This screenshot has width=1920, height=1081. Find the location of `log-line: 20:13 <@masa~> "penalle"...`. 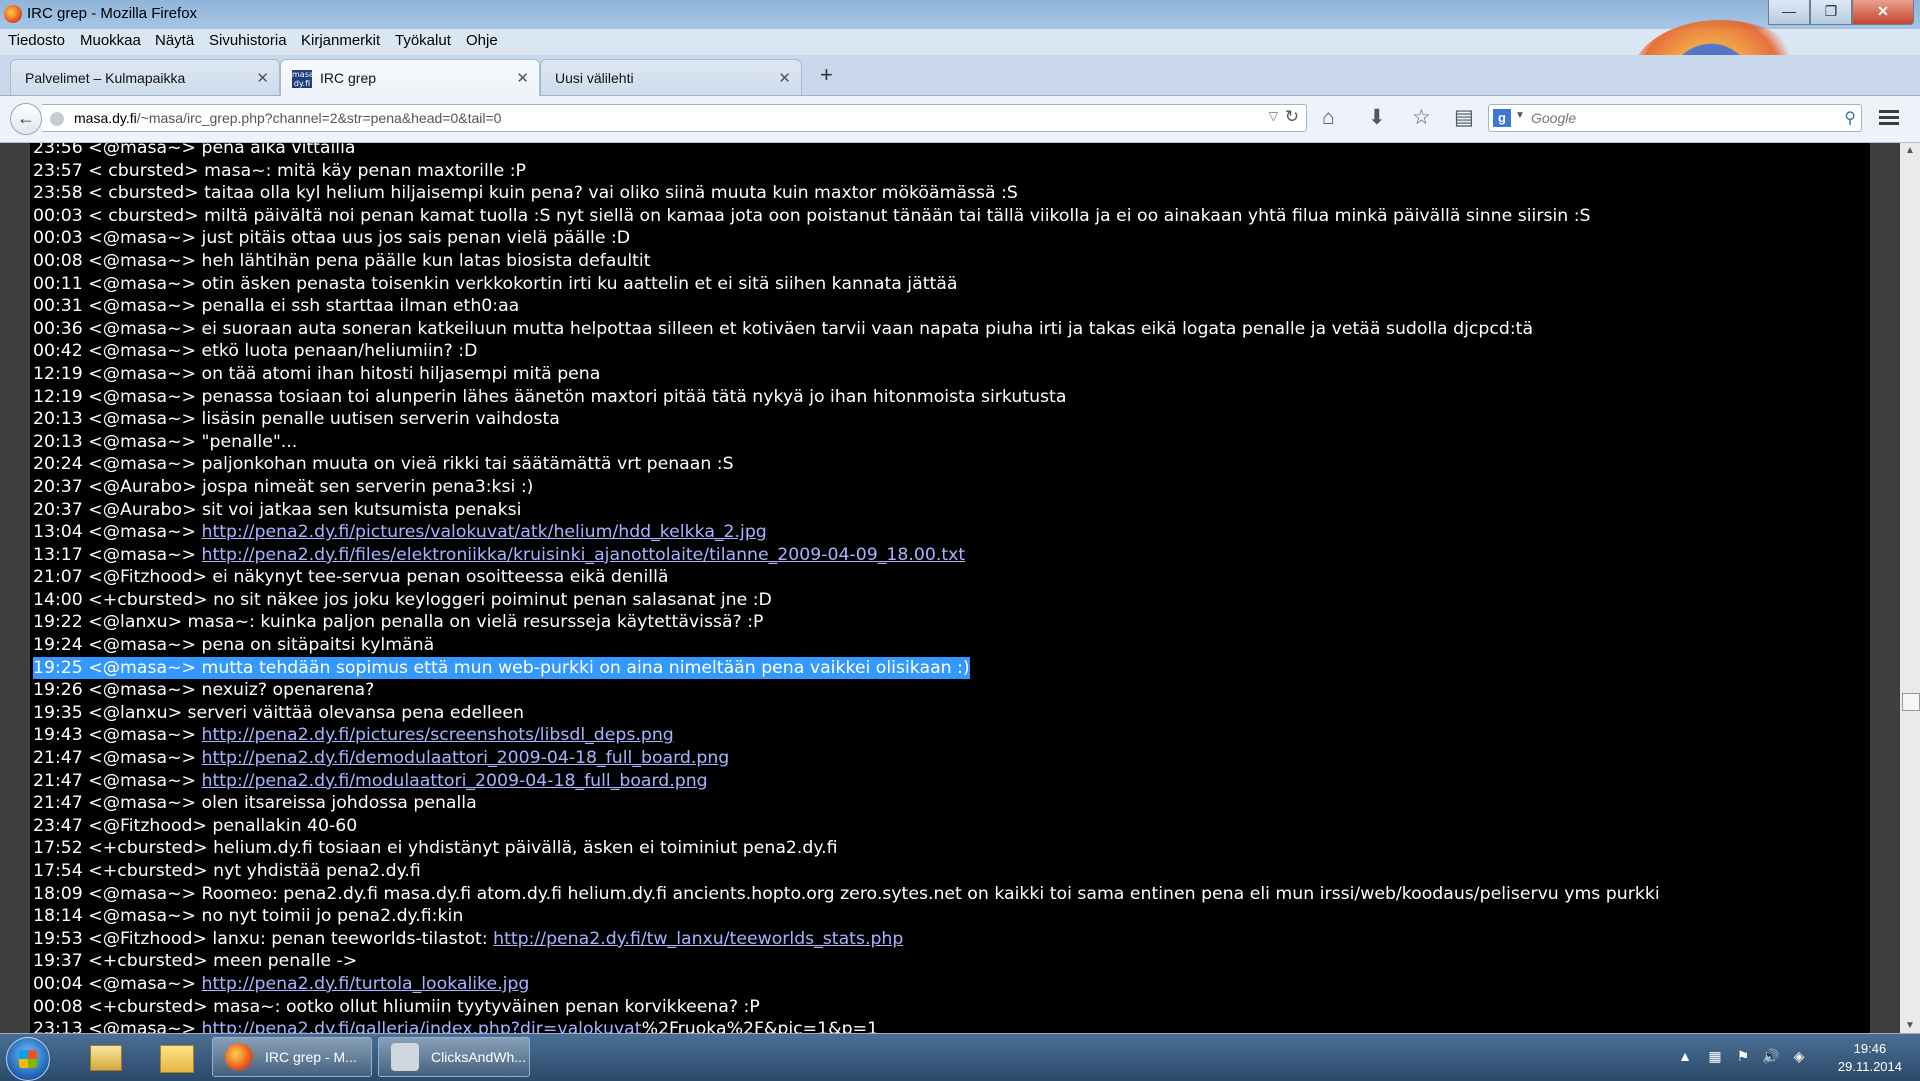

log-line: 20:13 <@masa~> "penalle"... is located at coordinates (846, 442).